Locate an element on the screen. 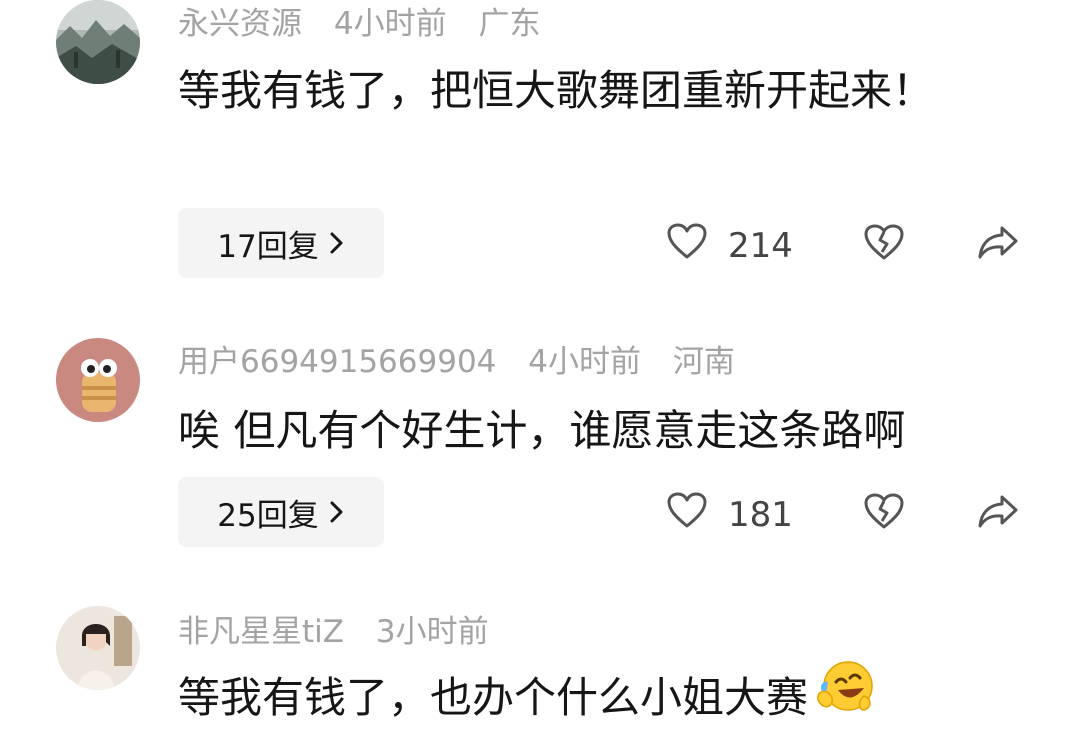 This screenshot has height=737, width=1080. comment-text: 唉 但凡有个好生计，谁愿意走这条路啊 is located at coordinates (542, 430).